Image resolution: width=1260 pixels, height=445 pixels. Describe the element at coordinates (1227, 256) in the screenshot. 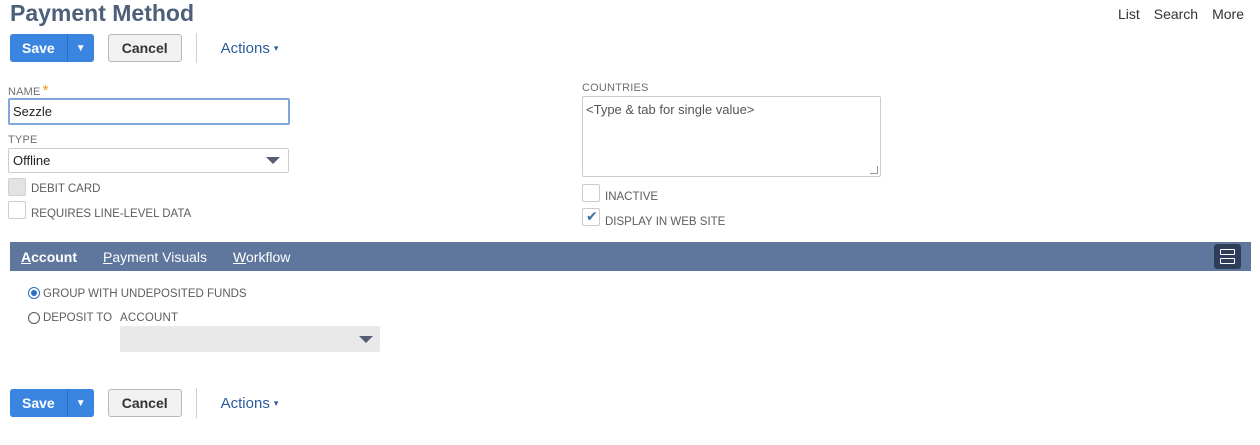

I see `toggle-layout-icon` at that location.